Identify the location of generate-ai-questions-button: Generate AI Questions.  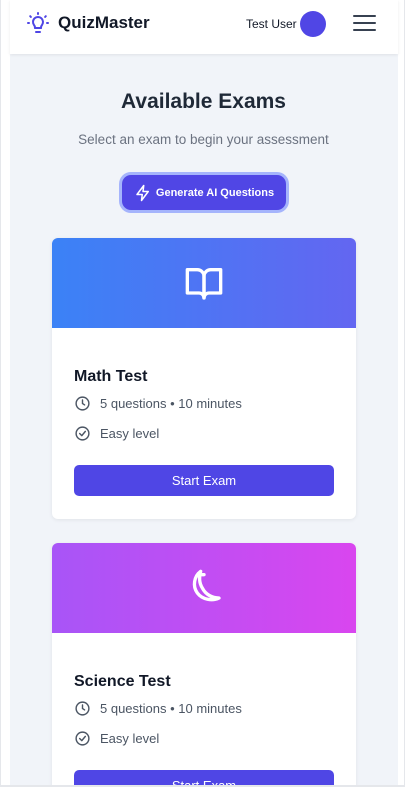
(204, 192).